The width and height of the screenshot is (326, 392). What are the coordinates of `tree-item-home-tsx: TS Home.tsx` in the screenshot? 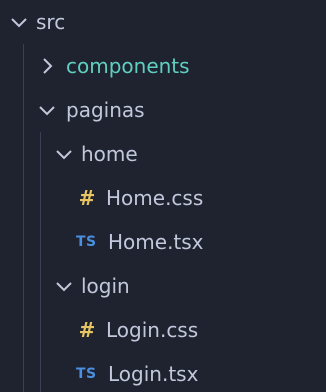 It's located at (163, 242).